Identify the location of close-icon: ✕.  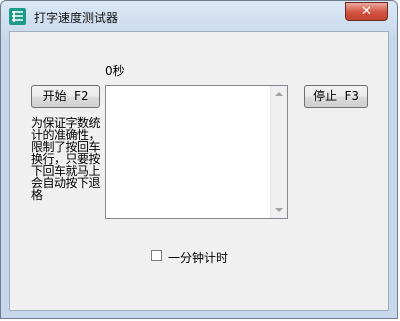
(366, 11).